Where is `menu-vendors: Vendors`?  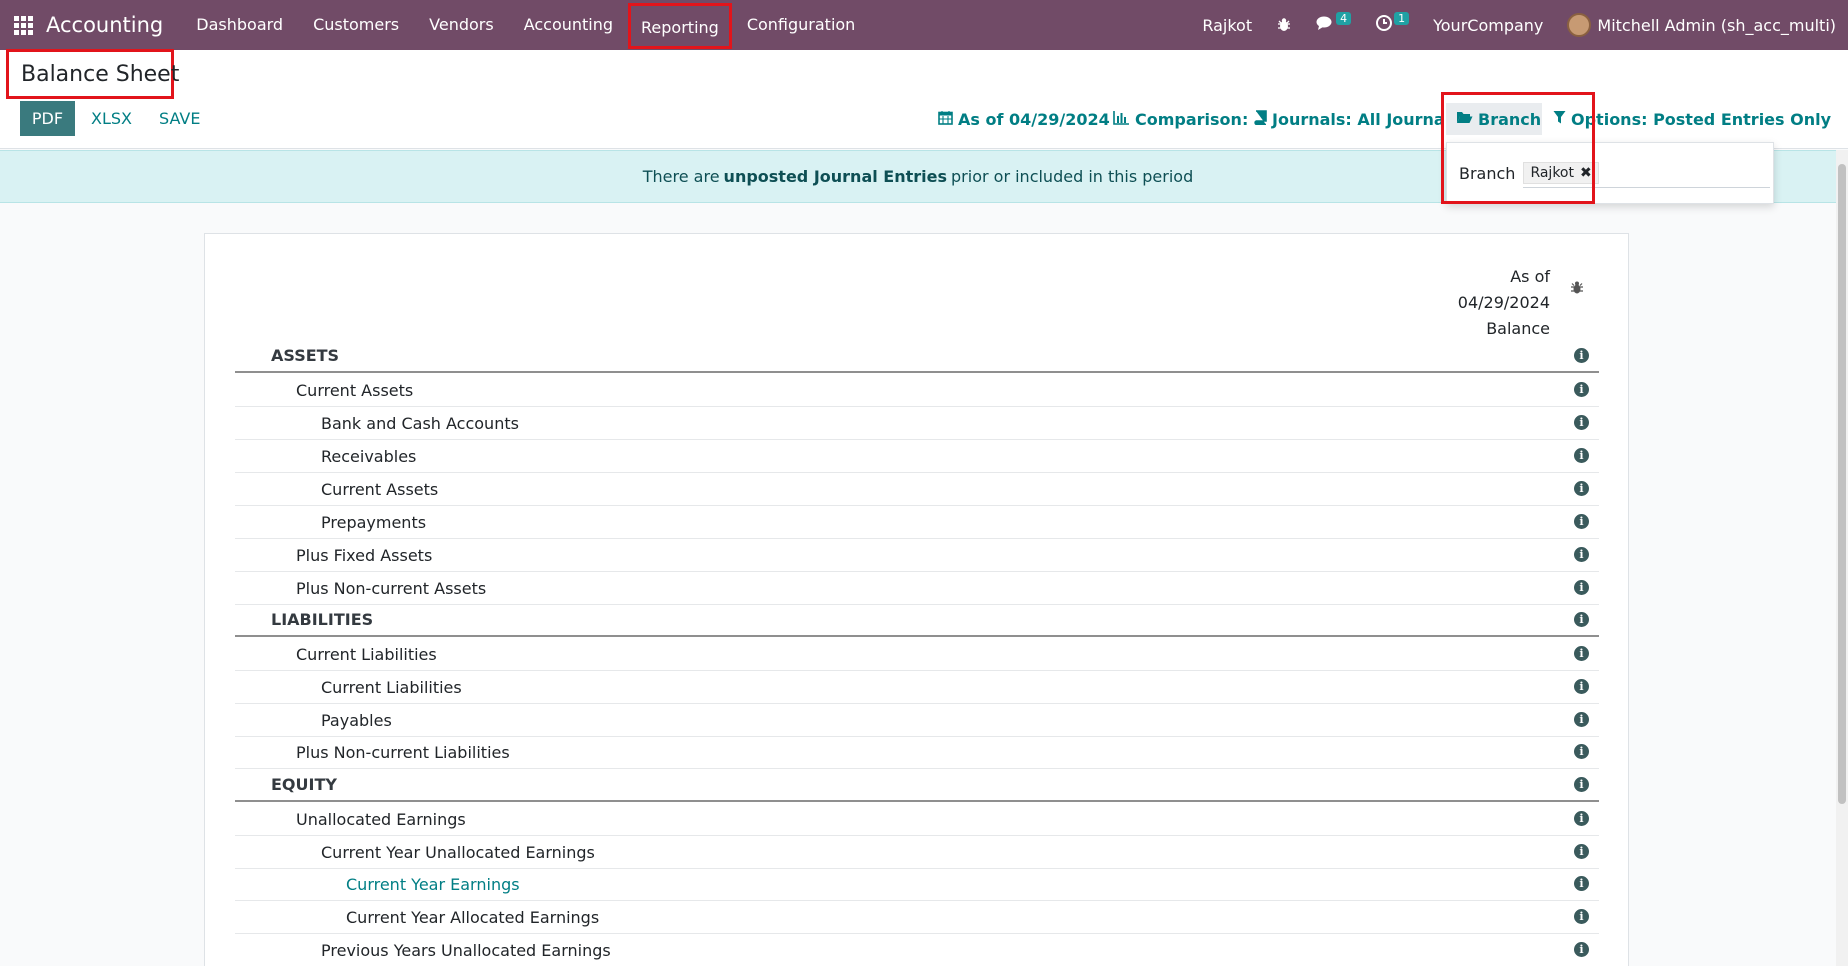
menu-vendors: Vendors is located at coordinates (461, 25).